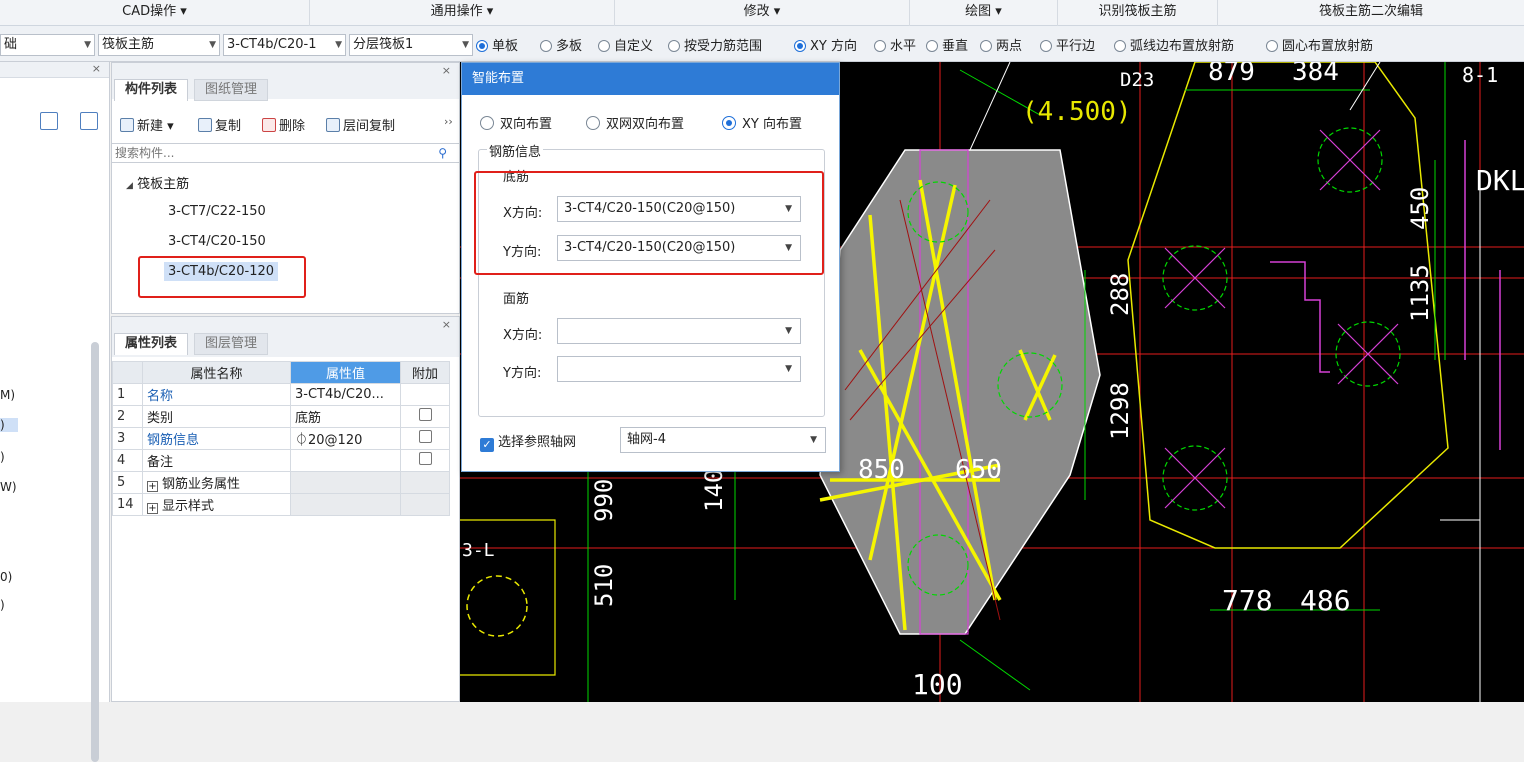 The width and height of the screenshot is (1524, 762). Describe the element at coordinates (1067, 44) in the screenshot. I see `radio-parallel-edge: 平行边` at that location.